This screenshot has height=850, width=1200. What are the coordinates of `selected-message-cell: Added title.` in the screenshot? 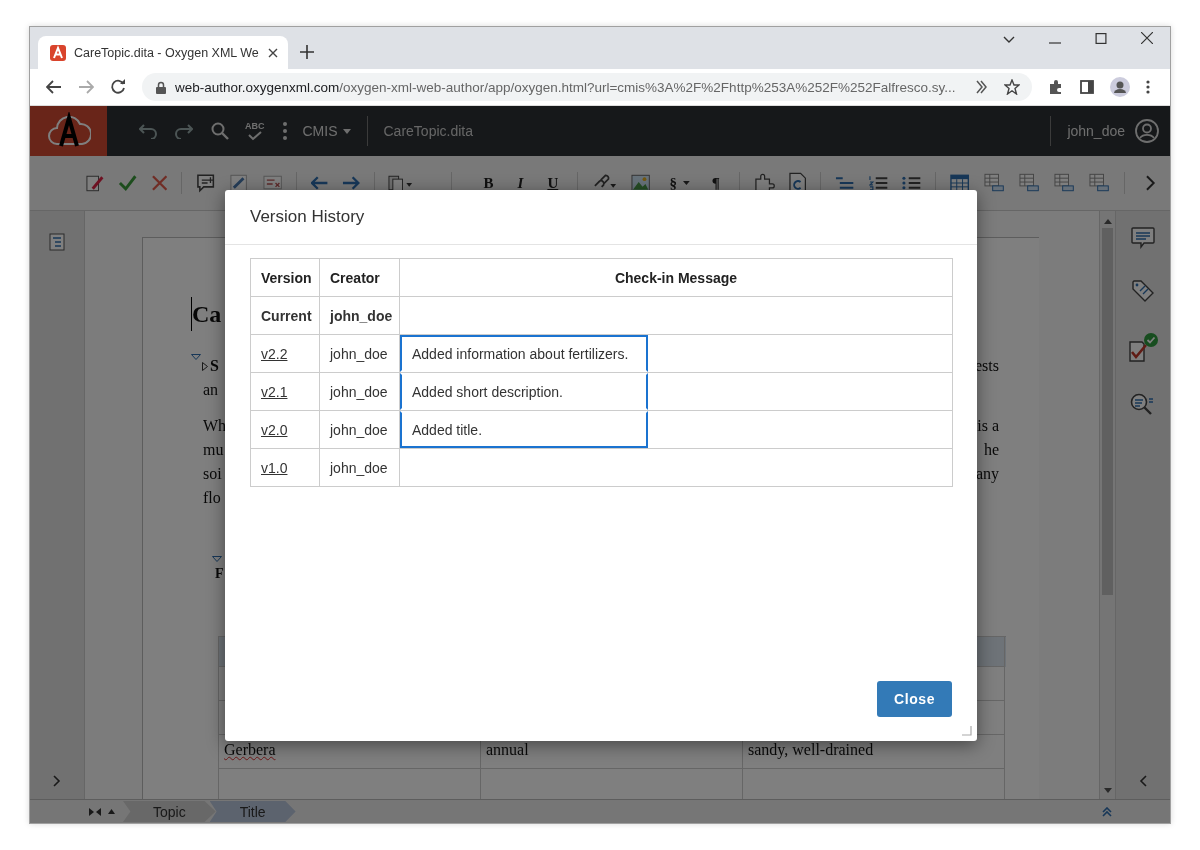 It's located at (524, 429).